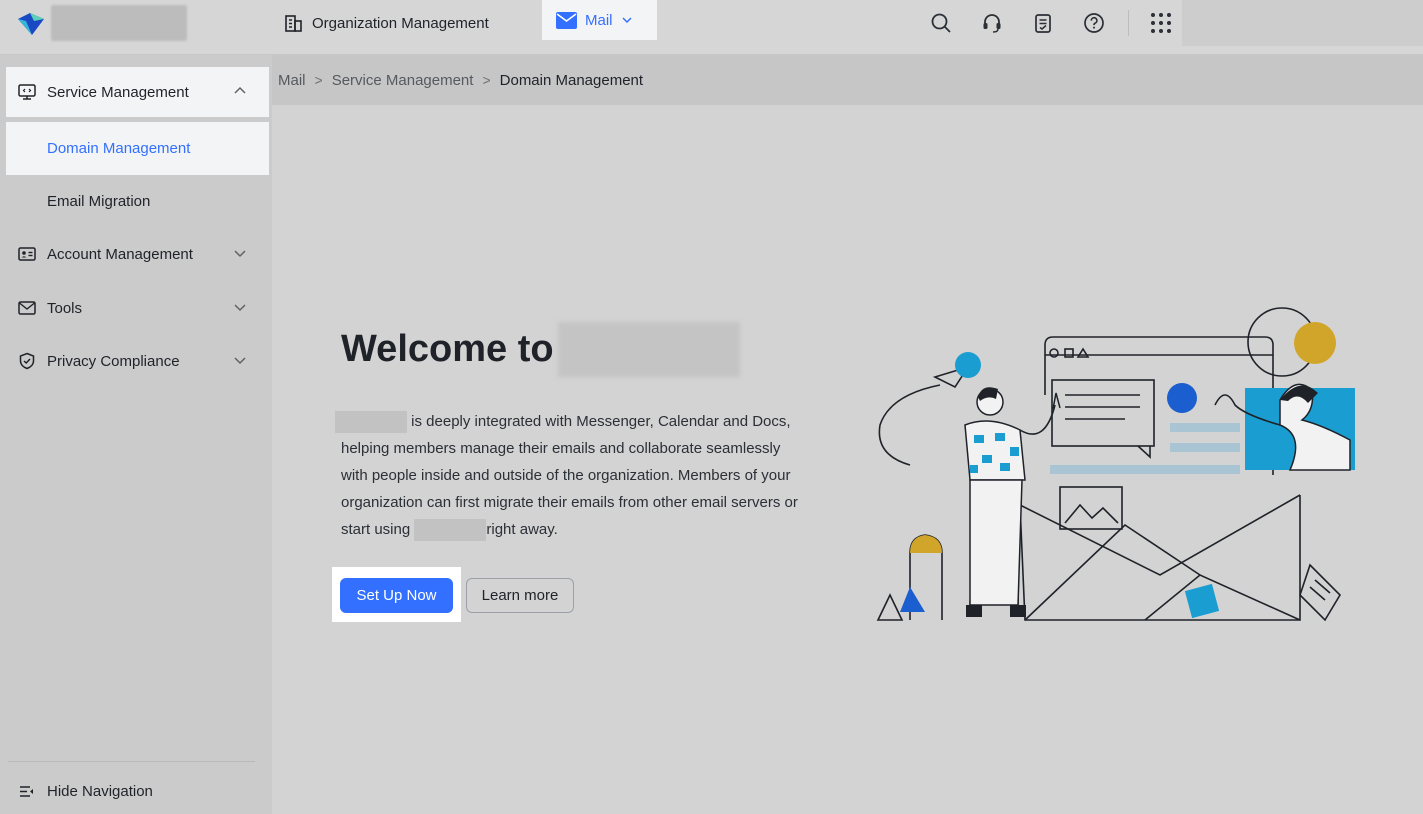  I want to click on id-card-icon, so click(27, 254).